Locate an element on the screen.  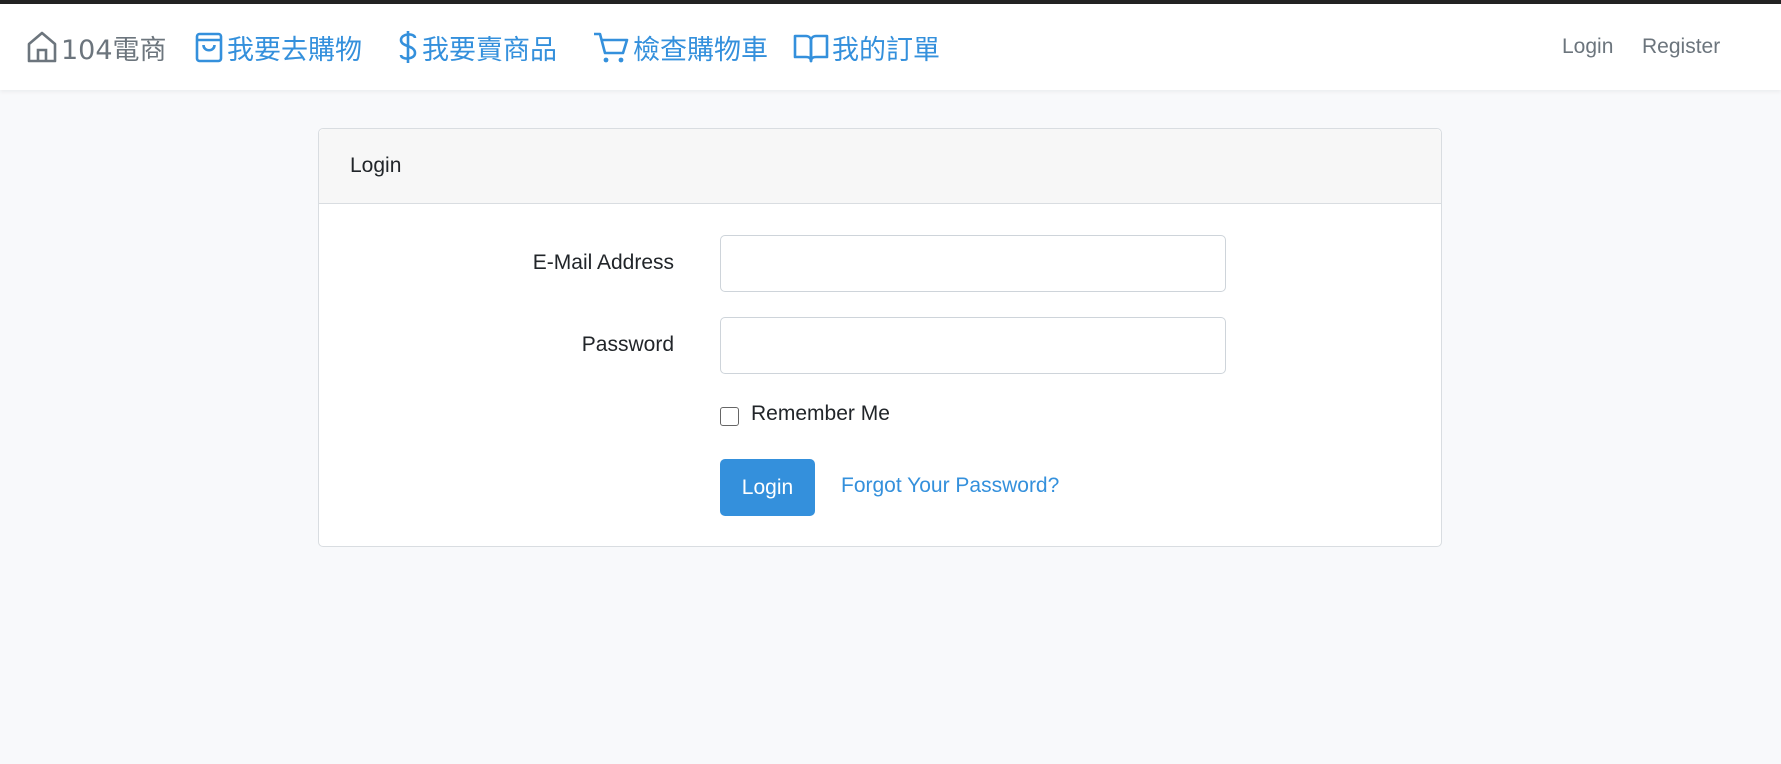
email-field is located at coordinates (973, 263).